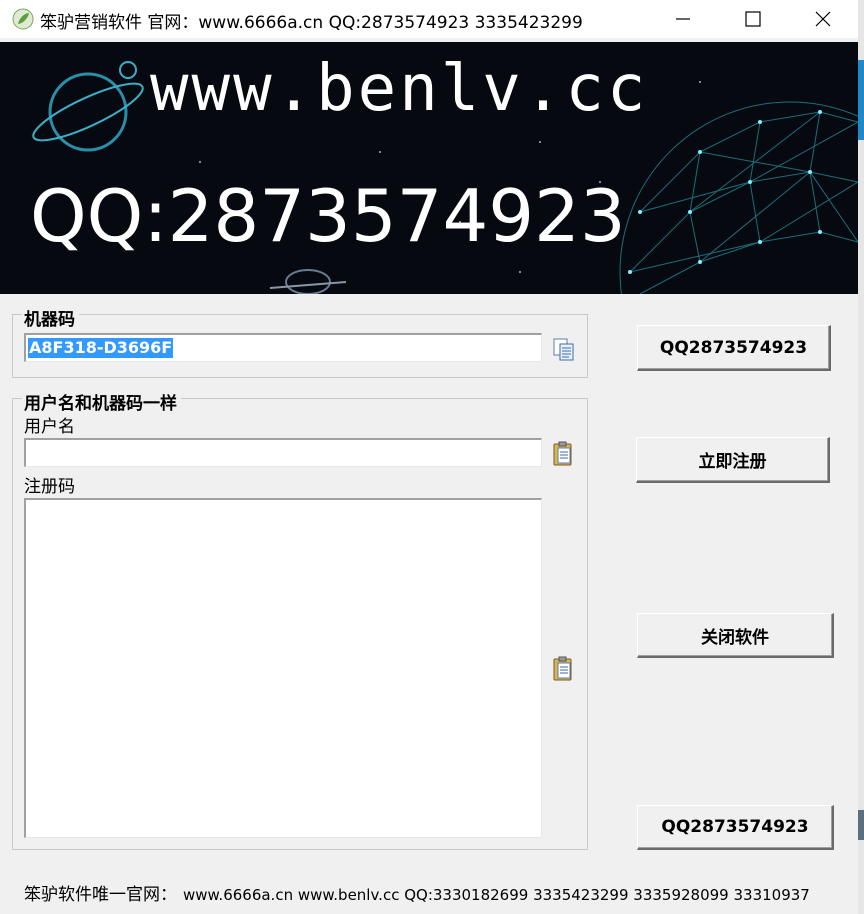 The width and height of the screenshot is (864, 914). What do you see at coordinates (283, 452) in the screenshot?
I see `username-input` at bounding box center [283, 452].